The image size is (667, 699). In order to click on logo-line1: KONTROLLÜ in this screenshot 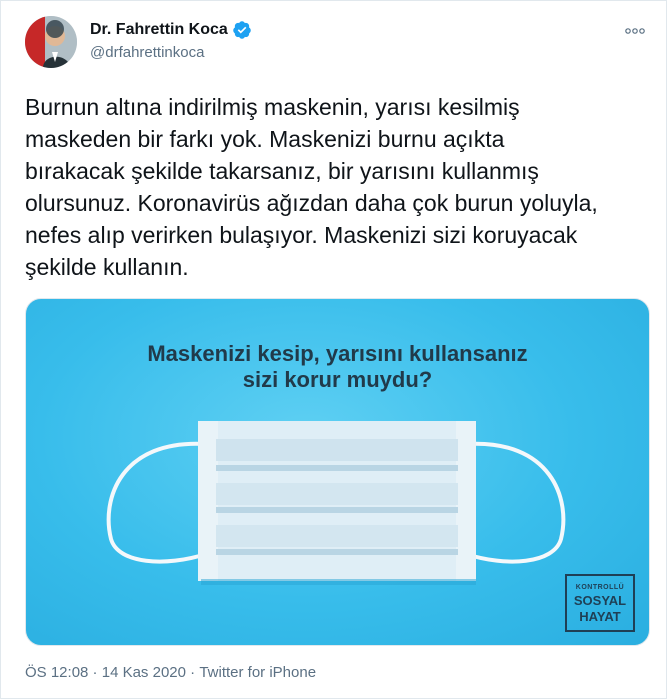, I will do `click(600, 587)`.